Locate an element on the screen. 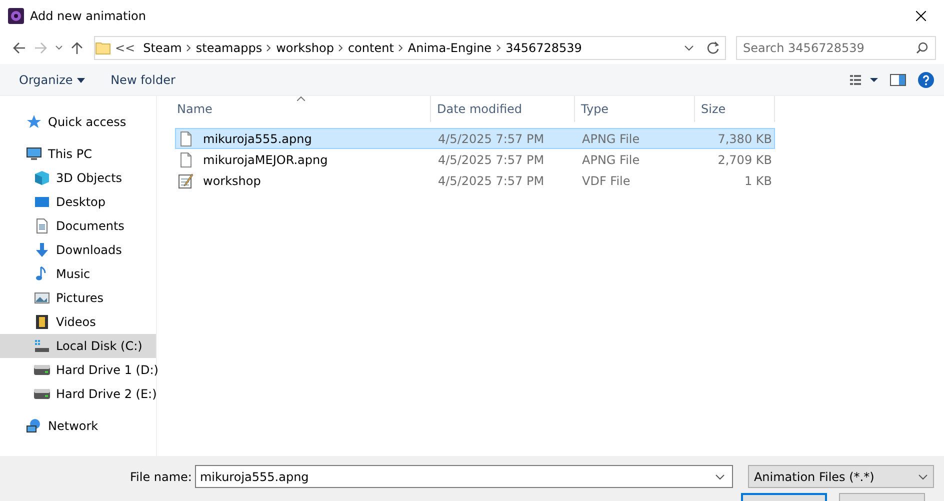  file-name: mikuroja555.apng is located at coordinates (257, 139).